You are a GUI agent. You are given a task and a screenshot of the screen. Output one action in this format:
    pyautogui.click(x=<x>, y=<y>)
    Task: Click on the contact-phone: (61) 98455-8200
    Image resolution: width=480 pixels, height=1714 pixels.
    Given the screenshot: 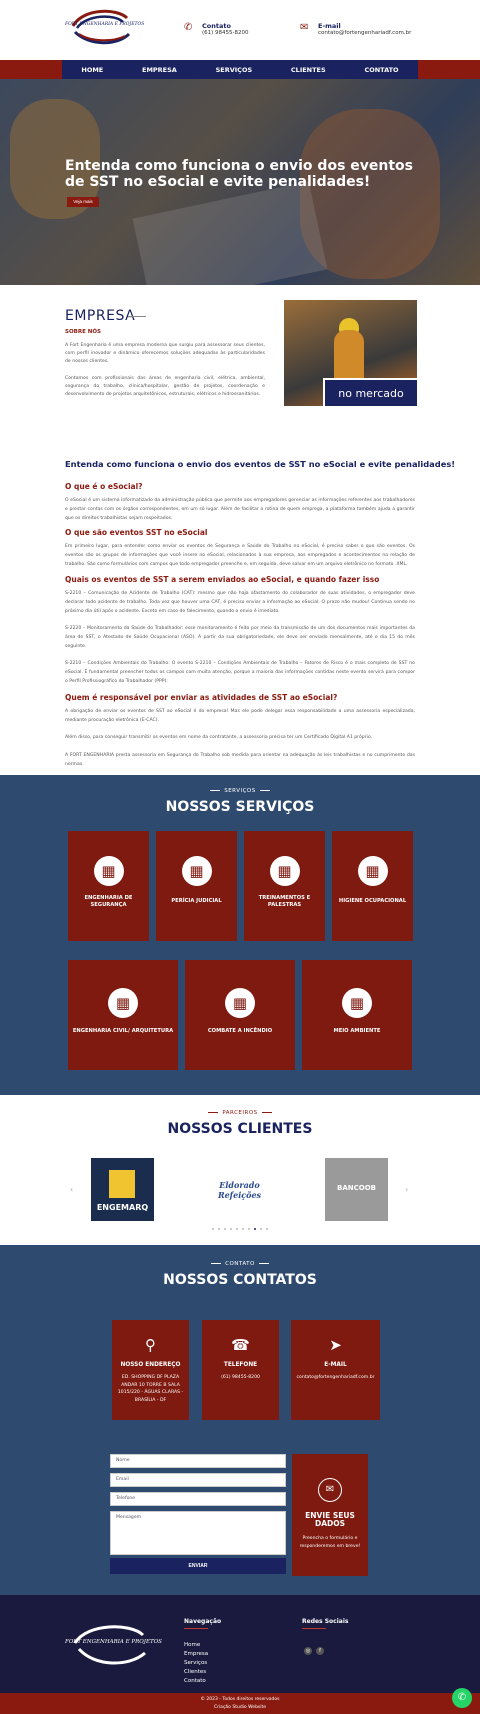 What is the action you would take?
    pyautogui.click(x=225, y=33)
    